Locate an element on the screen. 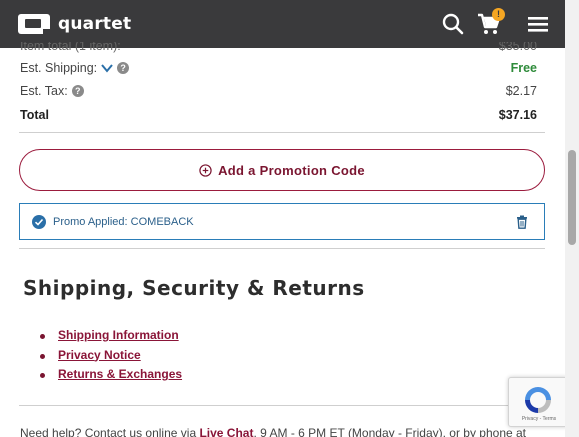 Image resolution: width=579 pixels, height=437 pixels. total-value: $37.16 is located at coordinates (517, 115).